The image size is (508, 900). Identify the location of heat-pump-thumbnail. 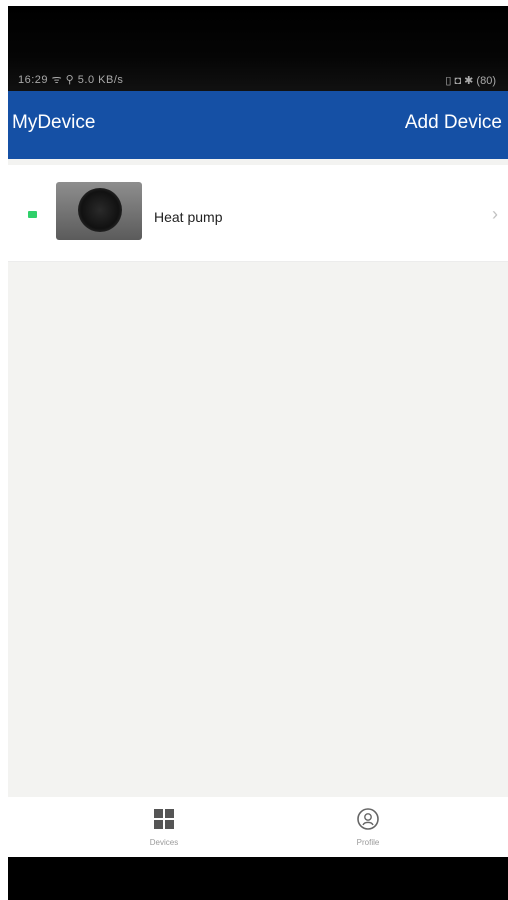
(99, 211).